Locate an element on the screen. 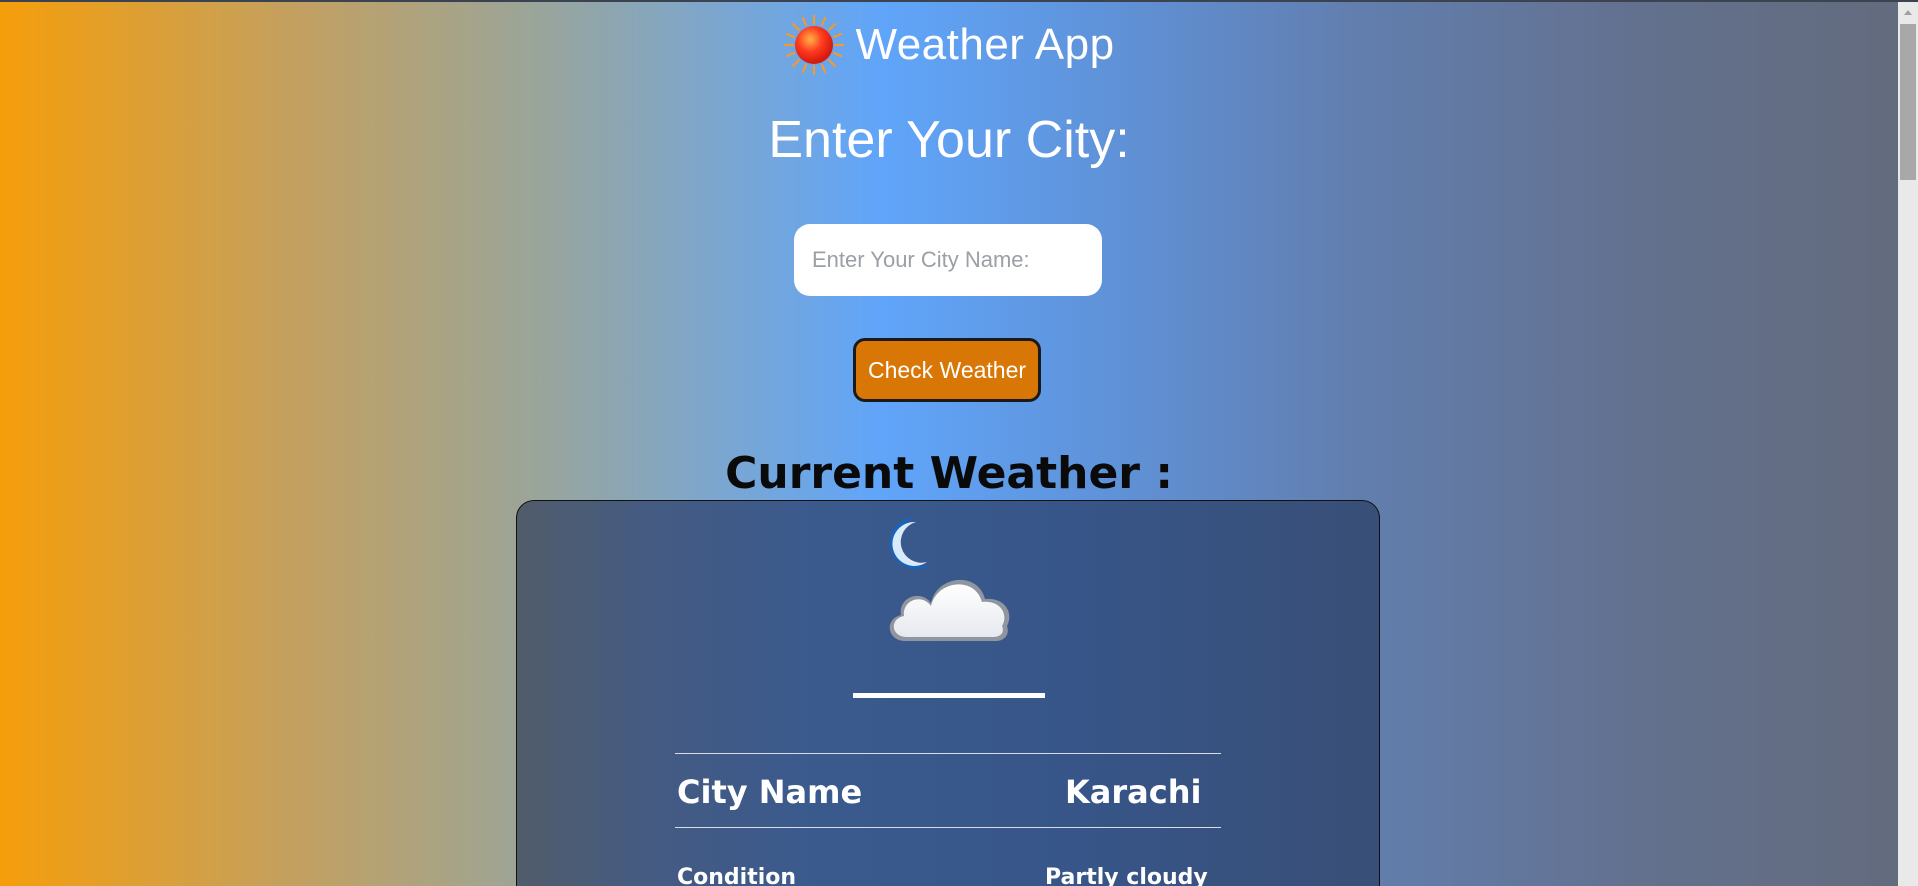  app-header: Weather App is located at coordinates (949, 45).